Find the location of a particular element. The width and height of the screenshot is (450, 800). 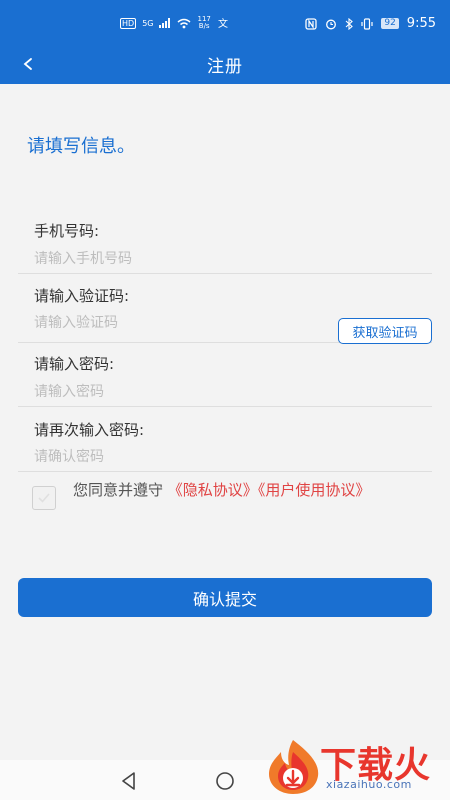

circle-home-icon is located at coordinates (225, 781).